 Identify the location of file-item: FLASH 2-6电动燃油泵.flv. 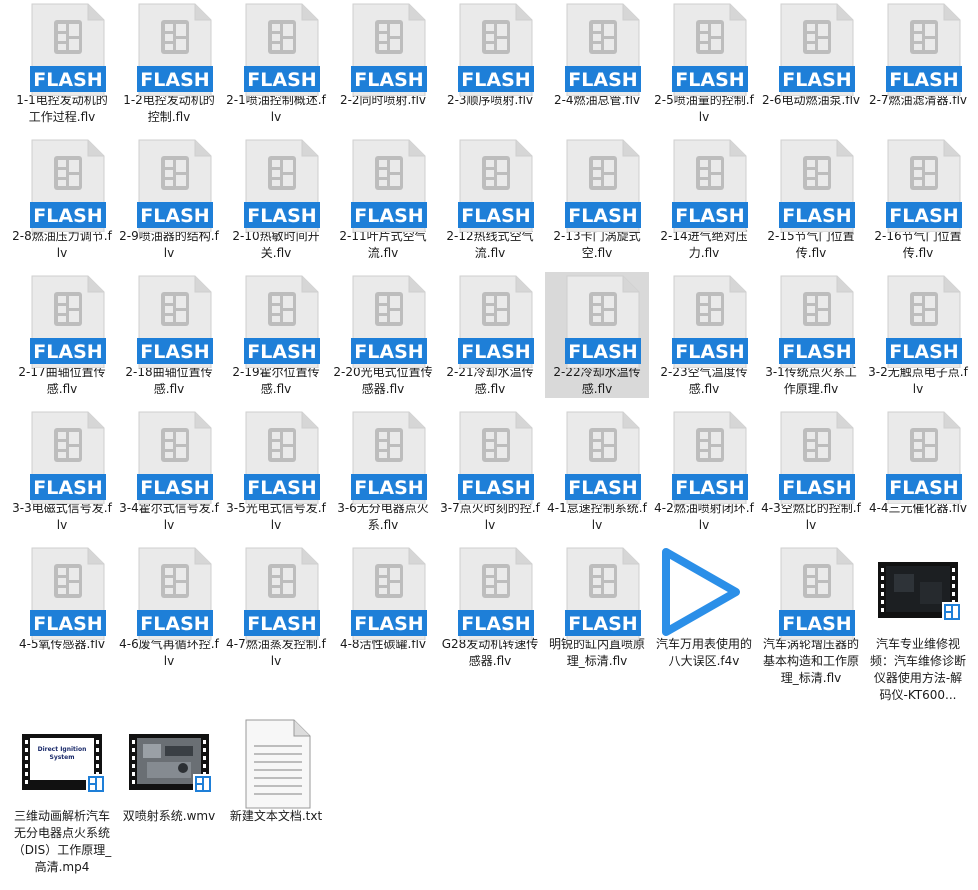
(811, 54).